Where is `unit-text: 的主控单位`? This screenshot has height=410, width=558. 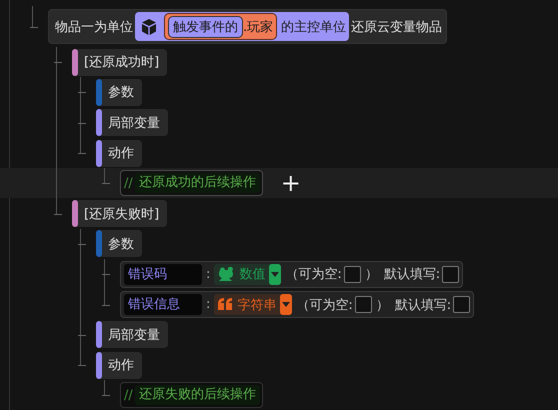 unit-text: 的主控单位 is located at coordinates (313, 27).